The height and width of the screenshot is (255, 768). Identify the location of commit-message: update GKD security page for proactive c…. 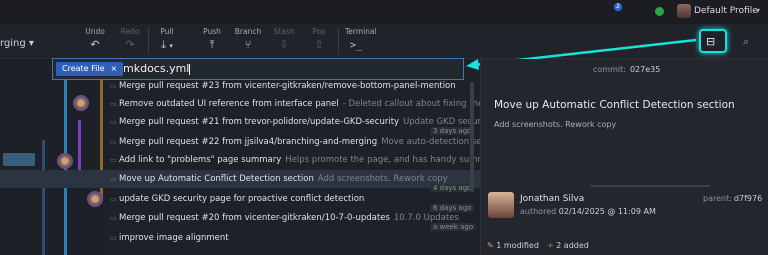
(242, 199).